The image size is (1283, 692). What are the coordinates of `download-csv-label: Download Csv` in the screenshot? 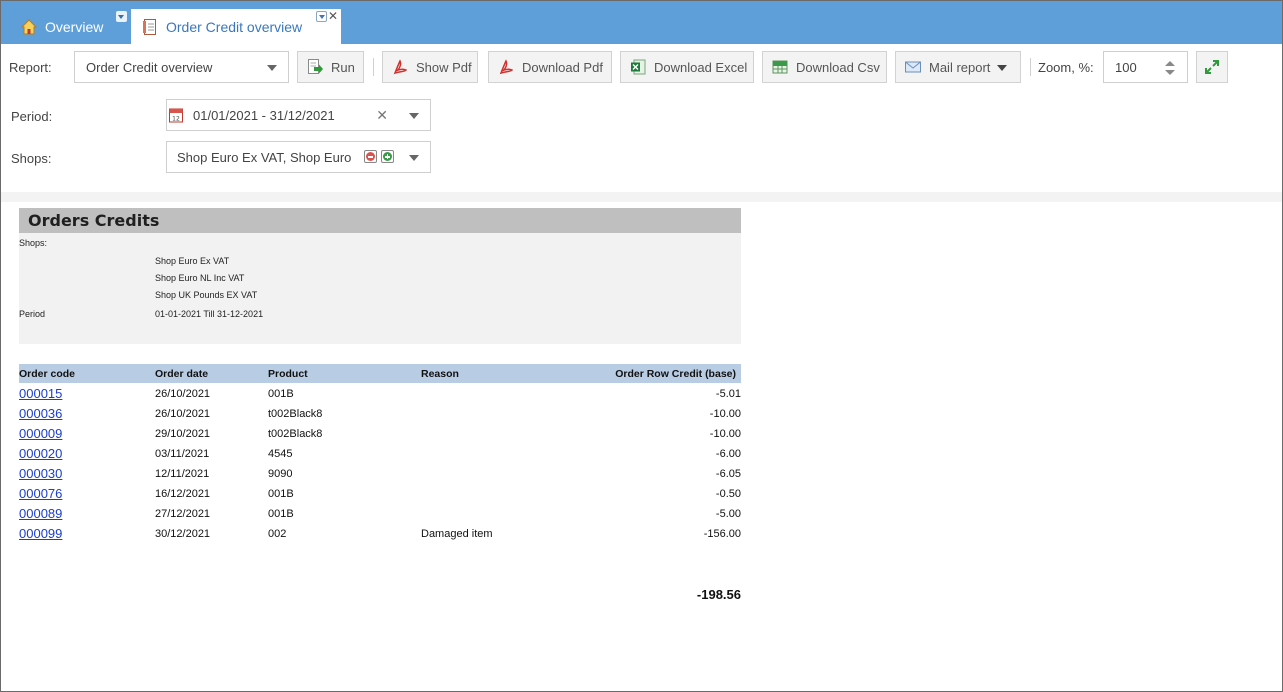 It's located at (838, 67).